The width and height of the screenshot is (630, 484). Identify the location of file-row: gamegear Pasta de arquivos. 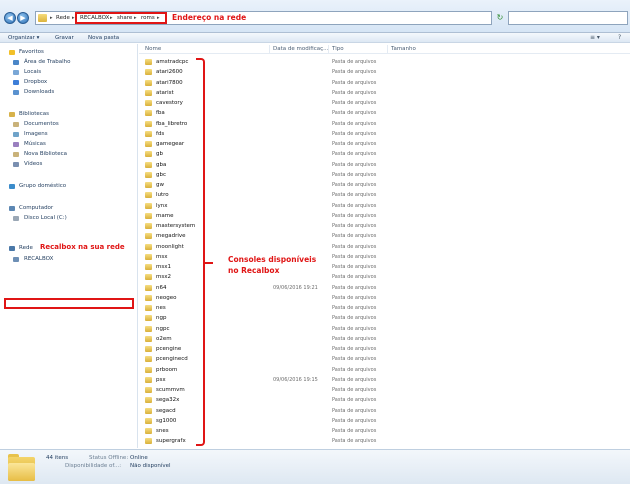
(272, 144).